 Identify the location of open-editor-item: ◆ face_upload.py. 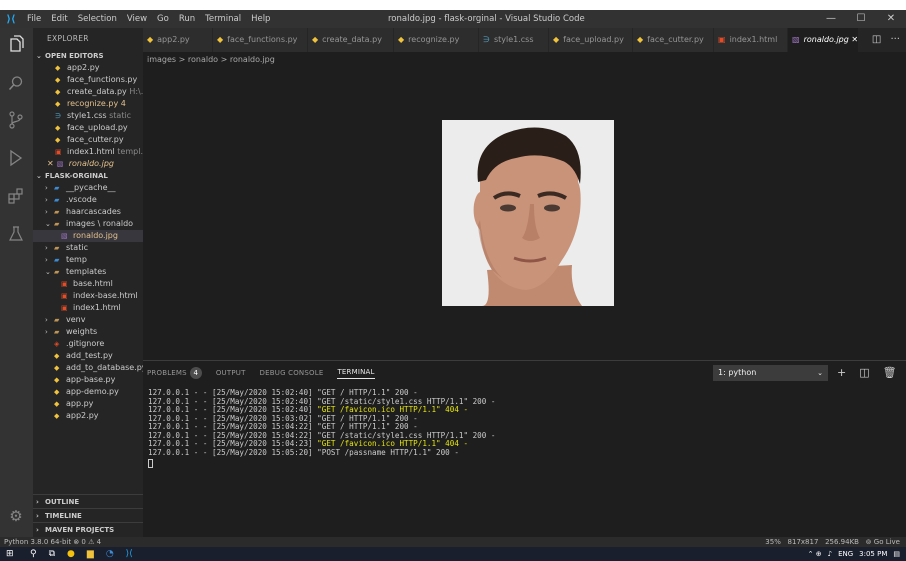
(88, 128).